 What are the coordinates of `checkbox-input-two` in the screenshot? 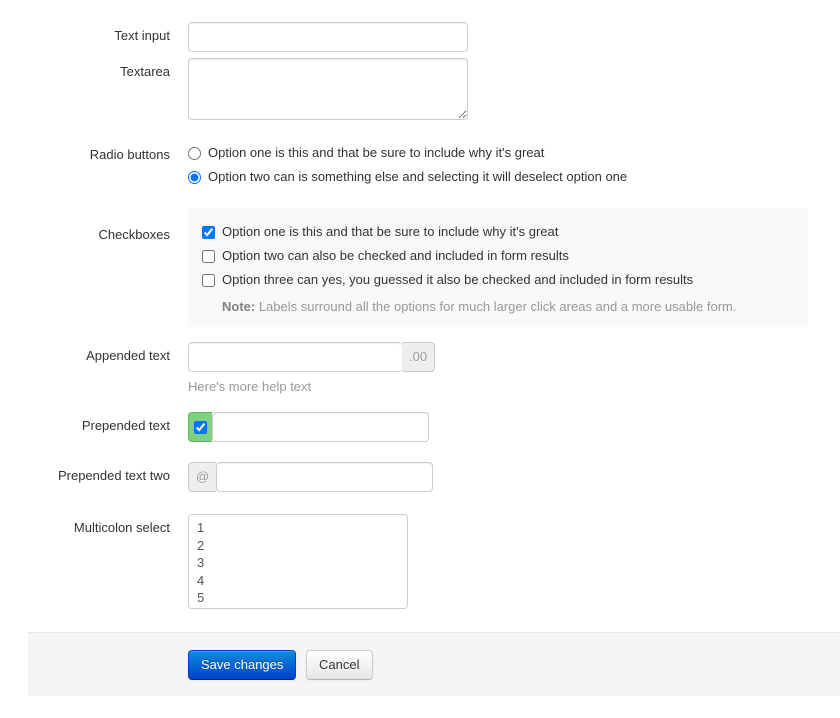 It's located at (208, 256).